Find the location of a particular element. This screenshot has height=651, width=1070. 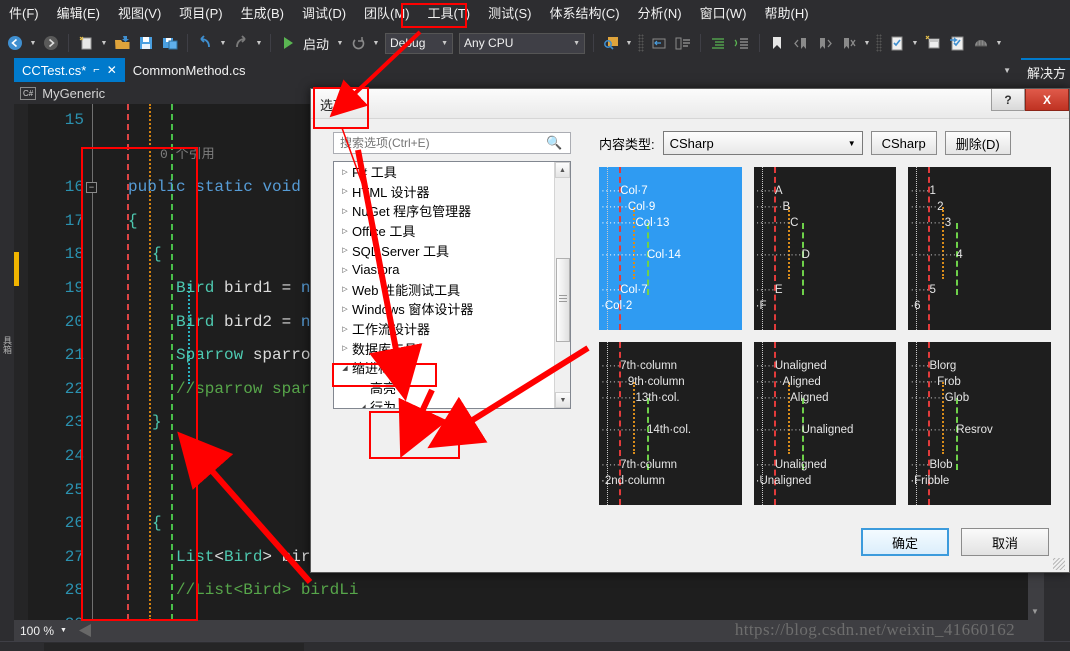

increase-indent-icon is located at coordinates (718, 43).